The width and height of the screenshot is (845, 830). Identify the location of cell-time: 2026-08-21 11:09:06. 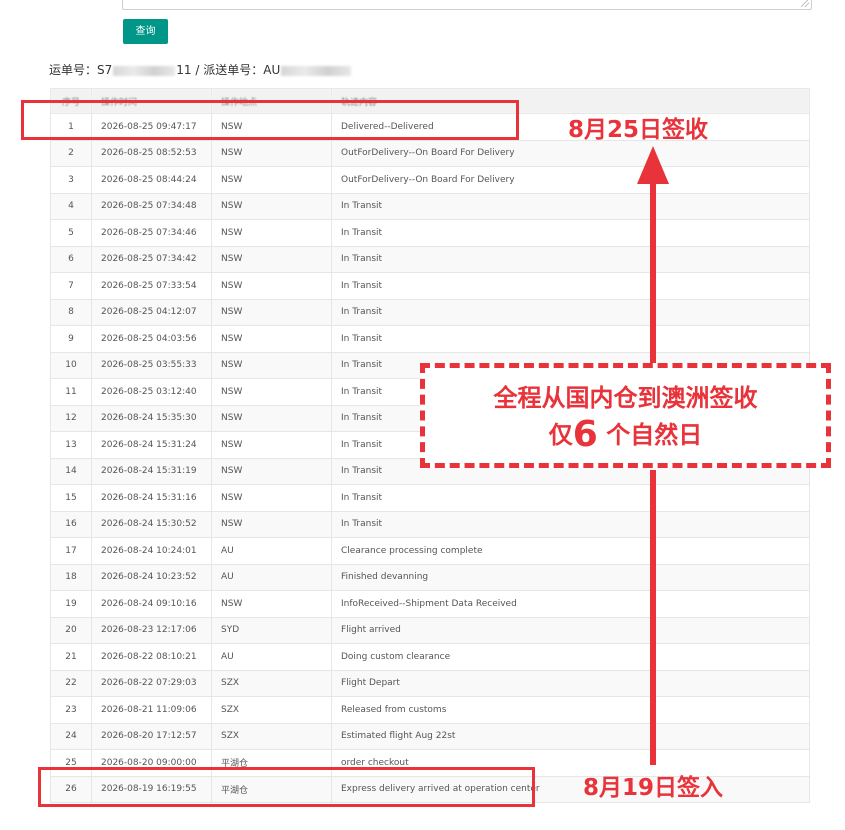
(151, 710).